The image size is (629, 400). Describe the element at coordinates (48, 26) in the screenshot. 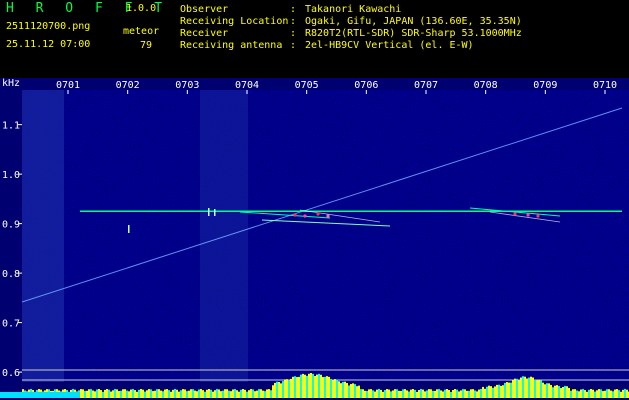

I see `file-name: 2511120700.png` at that location.